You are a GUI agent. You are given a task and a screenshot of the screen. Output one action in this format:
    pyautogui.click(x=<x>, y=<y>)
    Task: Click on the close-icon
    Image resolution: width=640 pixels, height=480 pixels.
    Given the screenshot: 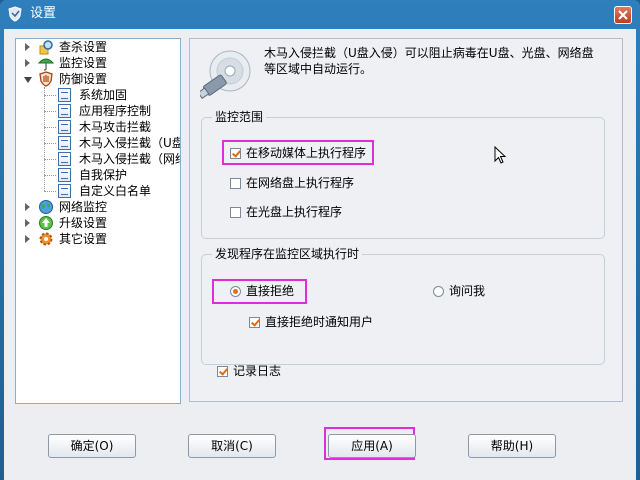 What is the action you would take?
    pyautogui.click(x=623, y=15)
    